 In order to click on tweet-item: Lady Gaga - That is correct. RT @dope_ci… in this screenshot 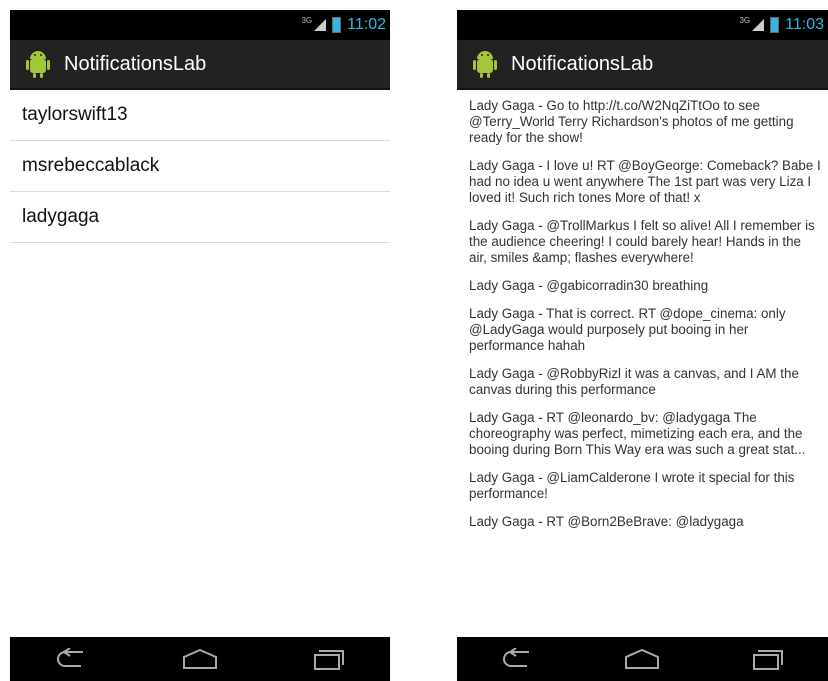, I will do `click(645, 330)`.